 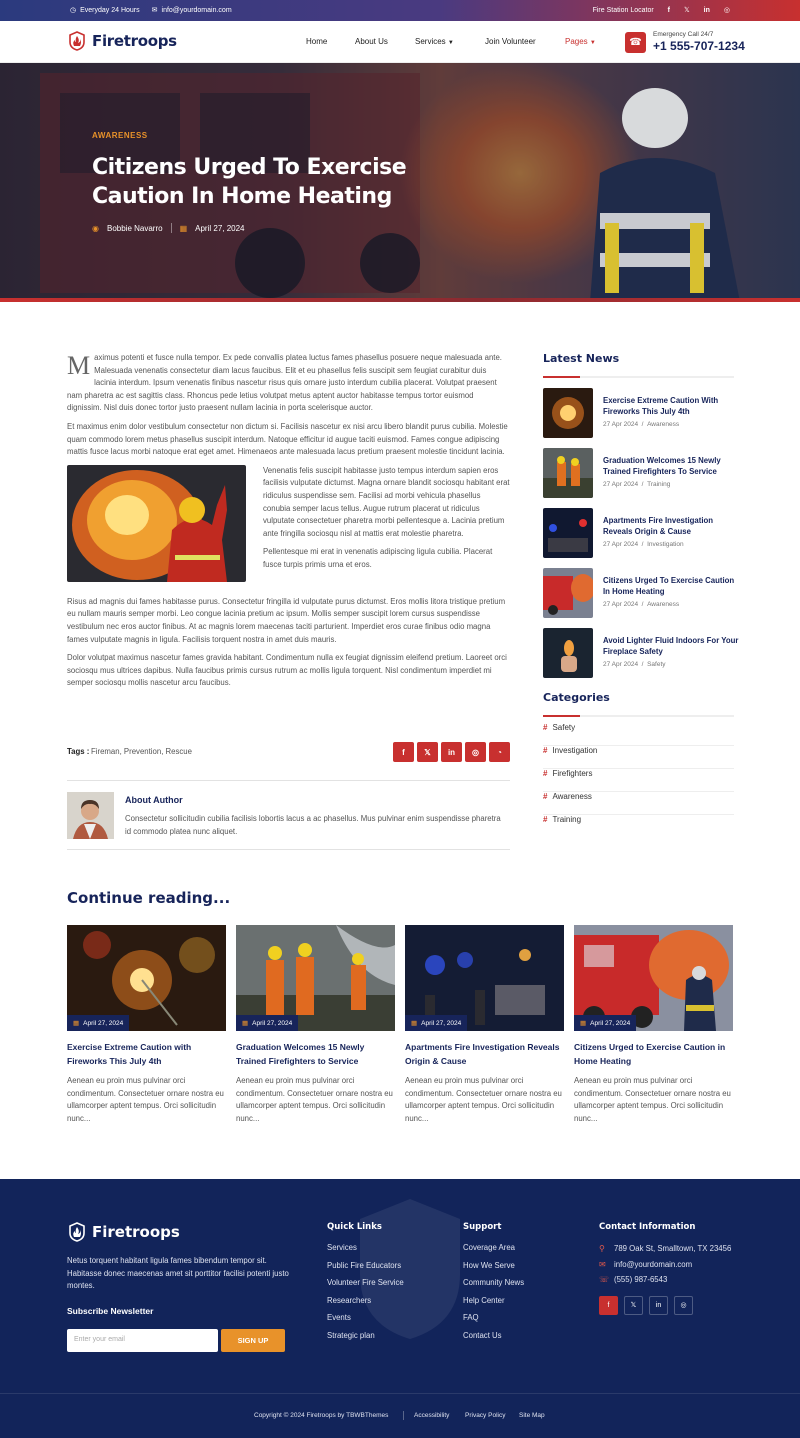 What do you see at coordinates (135, 228) in the screenshot?
I see `author-name: Bobbie Navarro` at bounding box center [135, 228].